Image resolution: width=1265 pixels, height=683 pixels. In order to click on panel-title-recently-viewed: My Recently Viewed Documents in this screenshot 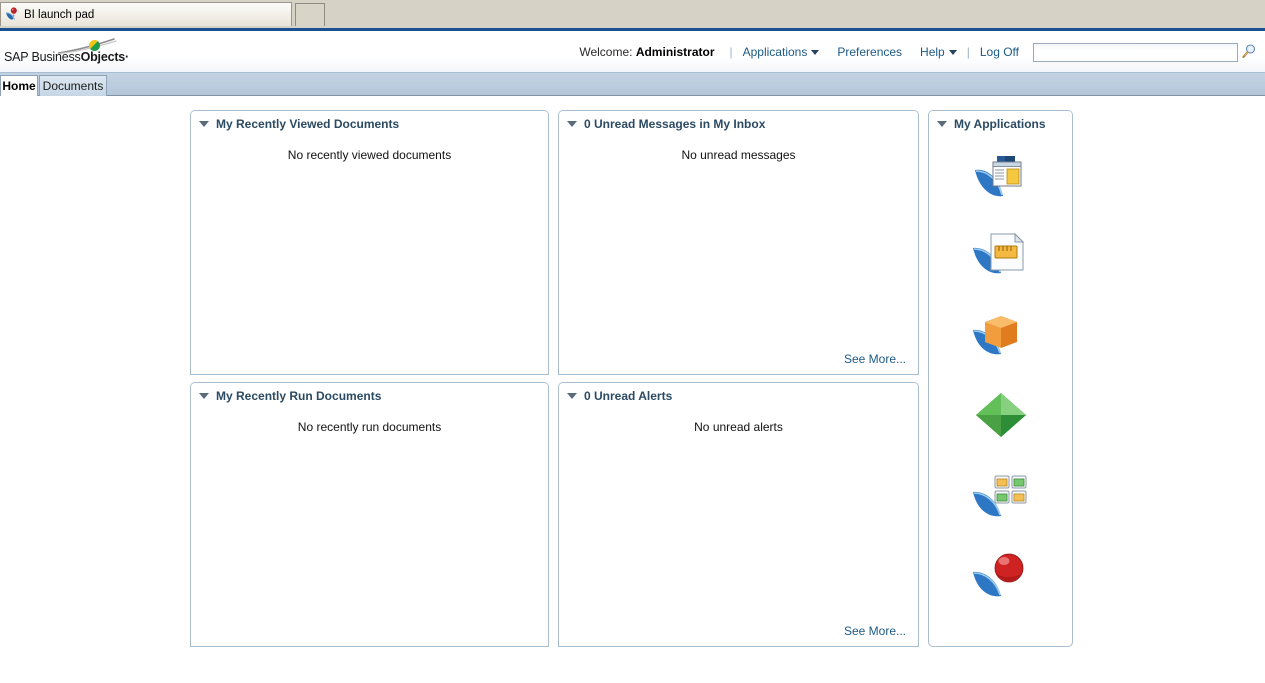, I will do `click(308, 123)`.